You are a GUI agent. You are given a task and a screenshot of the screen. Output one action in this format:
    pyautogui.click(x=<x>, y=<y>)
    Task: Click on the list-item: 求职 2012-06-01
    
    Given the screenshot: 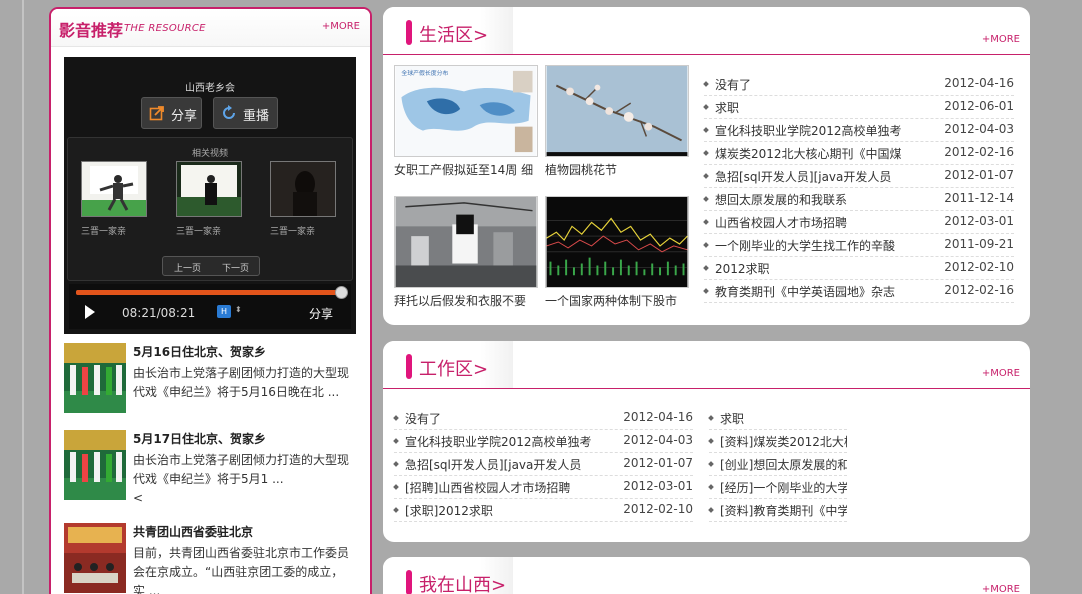 What is the action you would take?
    pyautogui.click(x=858, y=107)
    